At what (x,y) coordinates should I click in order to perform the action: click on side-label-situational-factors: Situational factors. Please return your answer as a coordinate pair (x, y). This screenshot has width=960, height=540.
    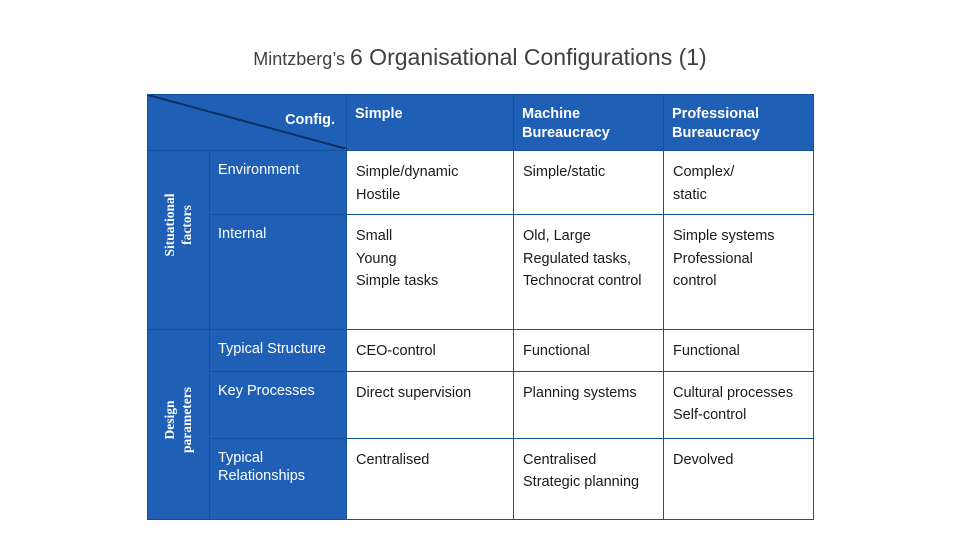
    Looking at the image, I should click on (178, 240).